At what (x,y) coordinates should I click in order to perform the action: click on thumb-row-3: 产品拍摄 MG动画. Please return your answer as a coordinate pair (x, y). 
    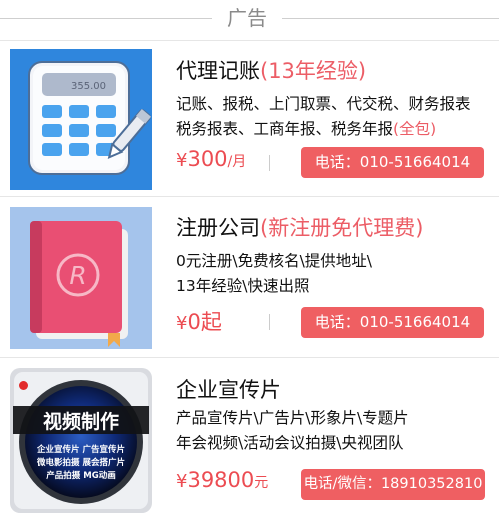
    Looking at the image, I should click on (80, 475).